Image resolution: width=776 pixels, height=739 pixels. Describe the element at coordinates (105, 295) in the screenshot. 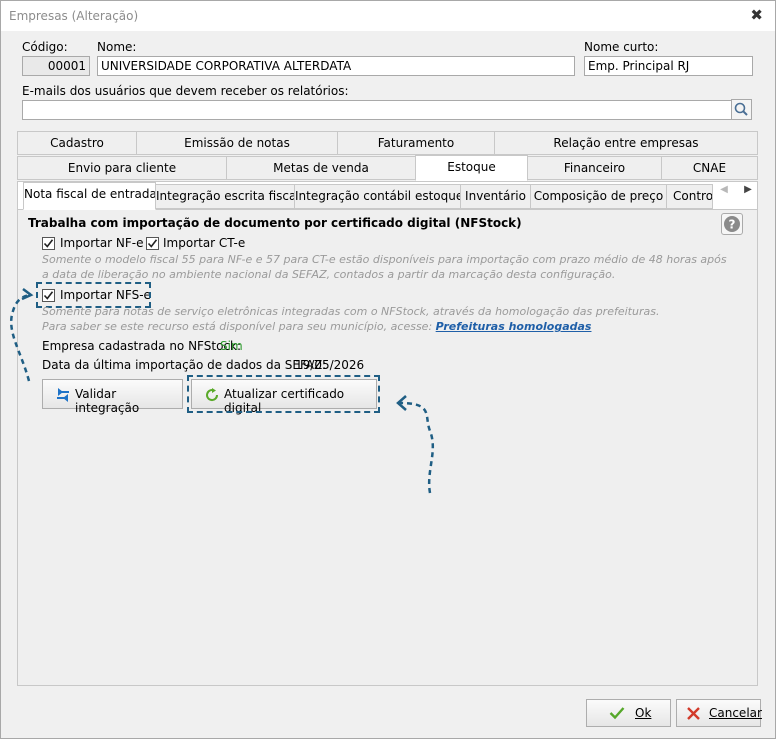

I see `importar-nfse-label: Importar NFS-e` at that location.